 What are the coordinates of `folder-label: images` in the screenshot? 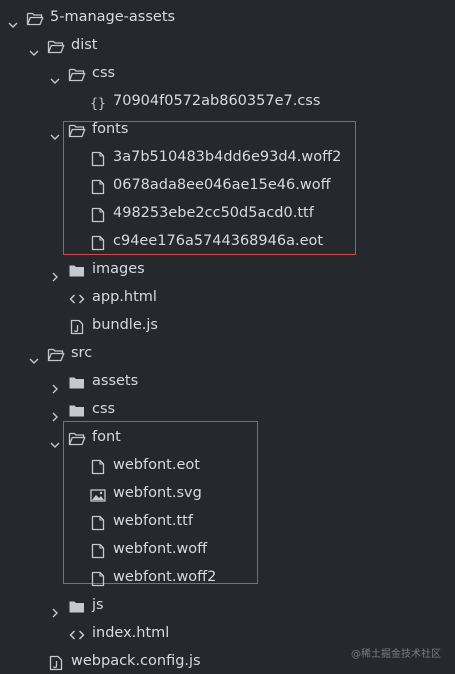 It's located at (118, 269).